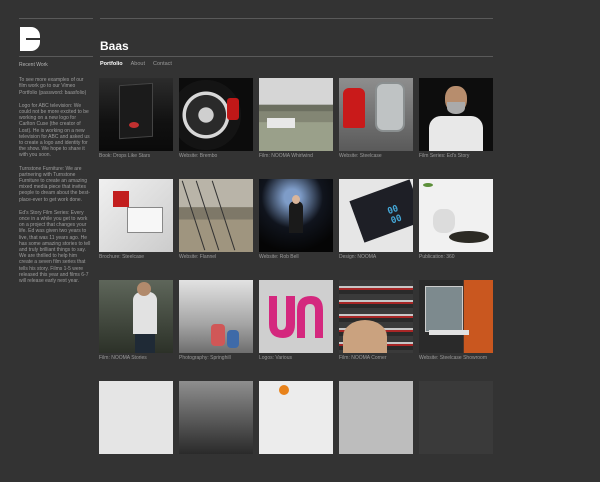  I want to click on portfolio-caption: Film Series: Ed's Story, so click(456, 156).